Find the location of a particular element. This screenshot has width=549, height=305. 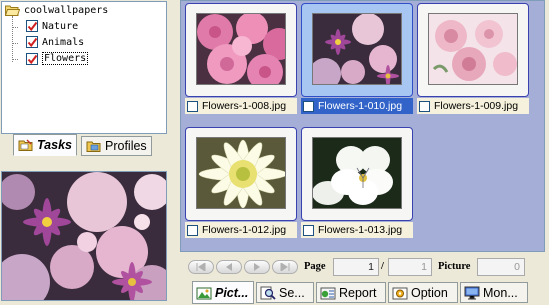

tab-tasks-label: Tasks is located at coordinates (54, 145).